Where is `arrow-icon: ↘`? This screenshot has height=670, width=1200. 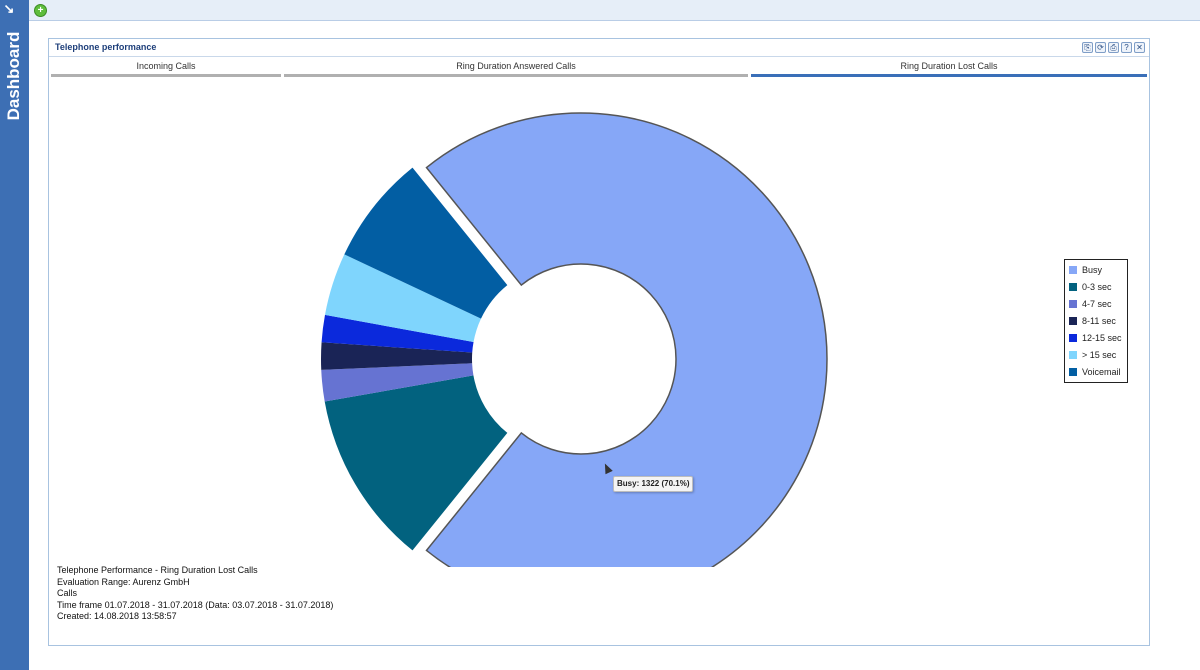
arrow-icon: ↘ is located at coordinates (9, 9).